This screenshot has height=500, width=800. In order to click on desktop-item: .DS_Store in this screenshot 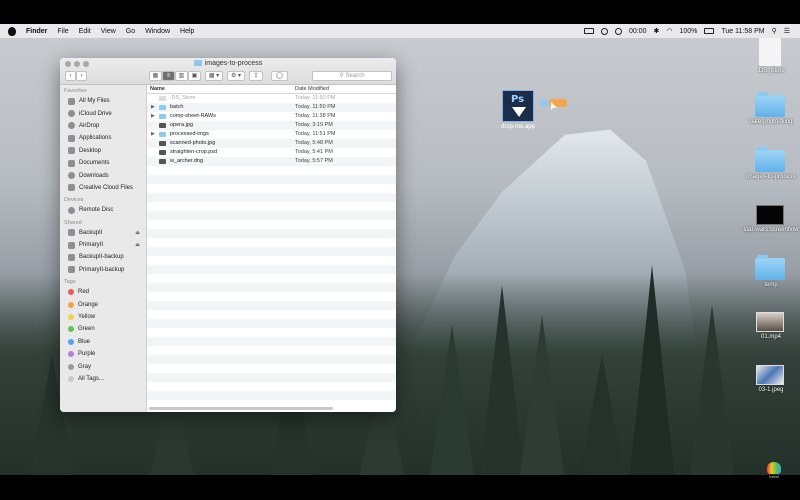, I will do `click(770, 56)`.